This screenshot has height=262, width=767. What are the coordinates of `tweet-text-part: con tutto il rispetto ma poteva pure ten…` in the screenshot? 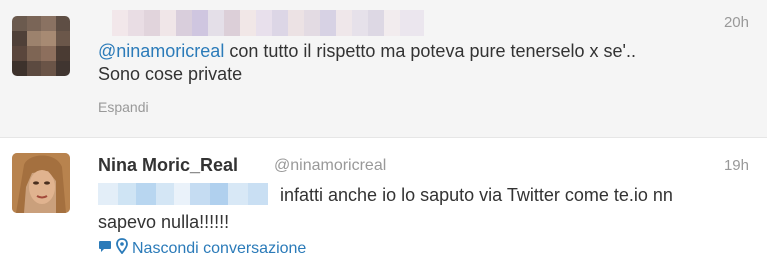 It's located at (430, 51).